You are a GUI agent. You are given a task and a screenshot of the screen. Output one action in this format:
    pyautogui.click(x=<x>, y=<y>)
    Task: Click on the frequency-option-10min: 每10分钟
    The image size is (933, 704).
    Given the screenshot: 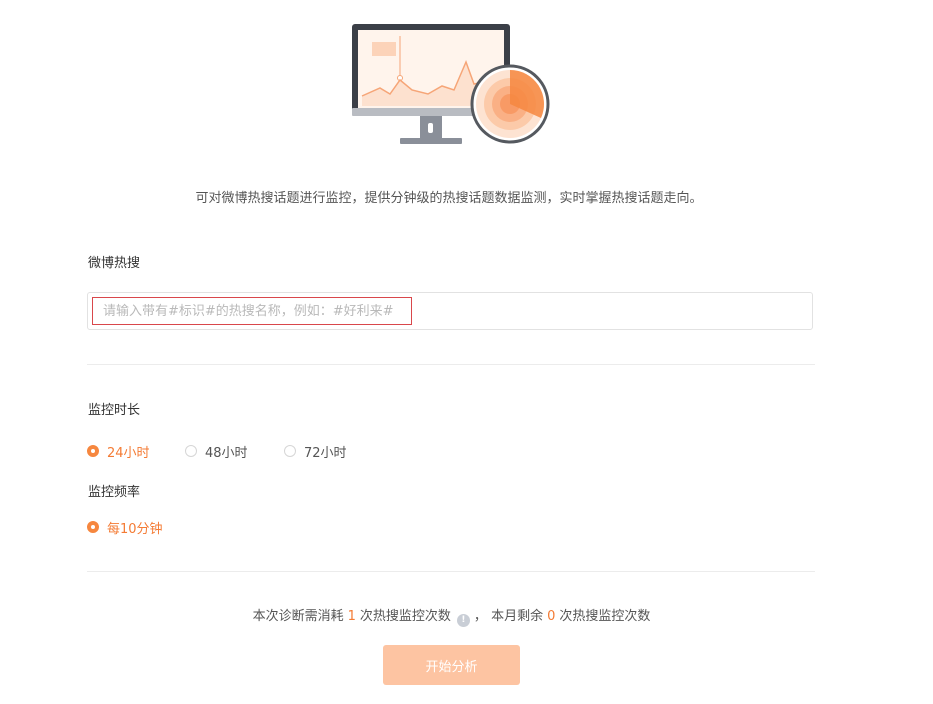 What is the action you would take?
    pyautogui.click(x=125, y=527)
    